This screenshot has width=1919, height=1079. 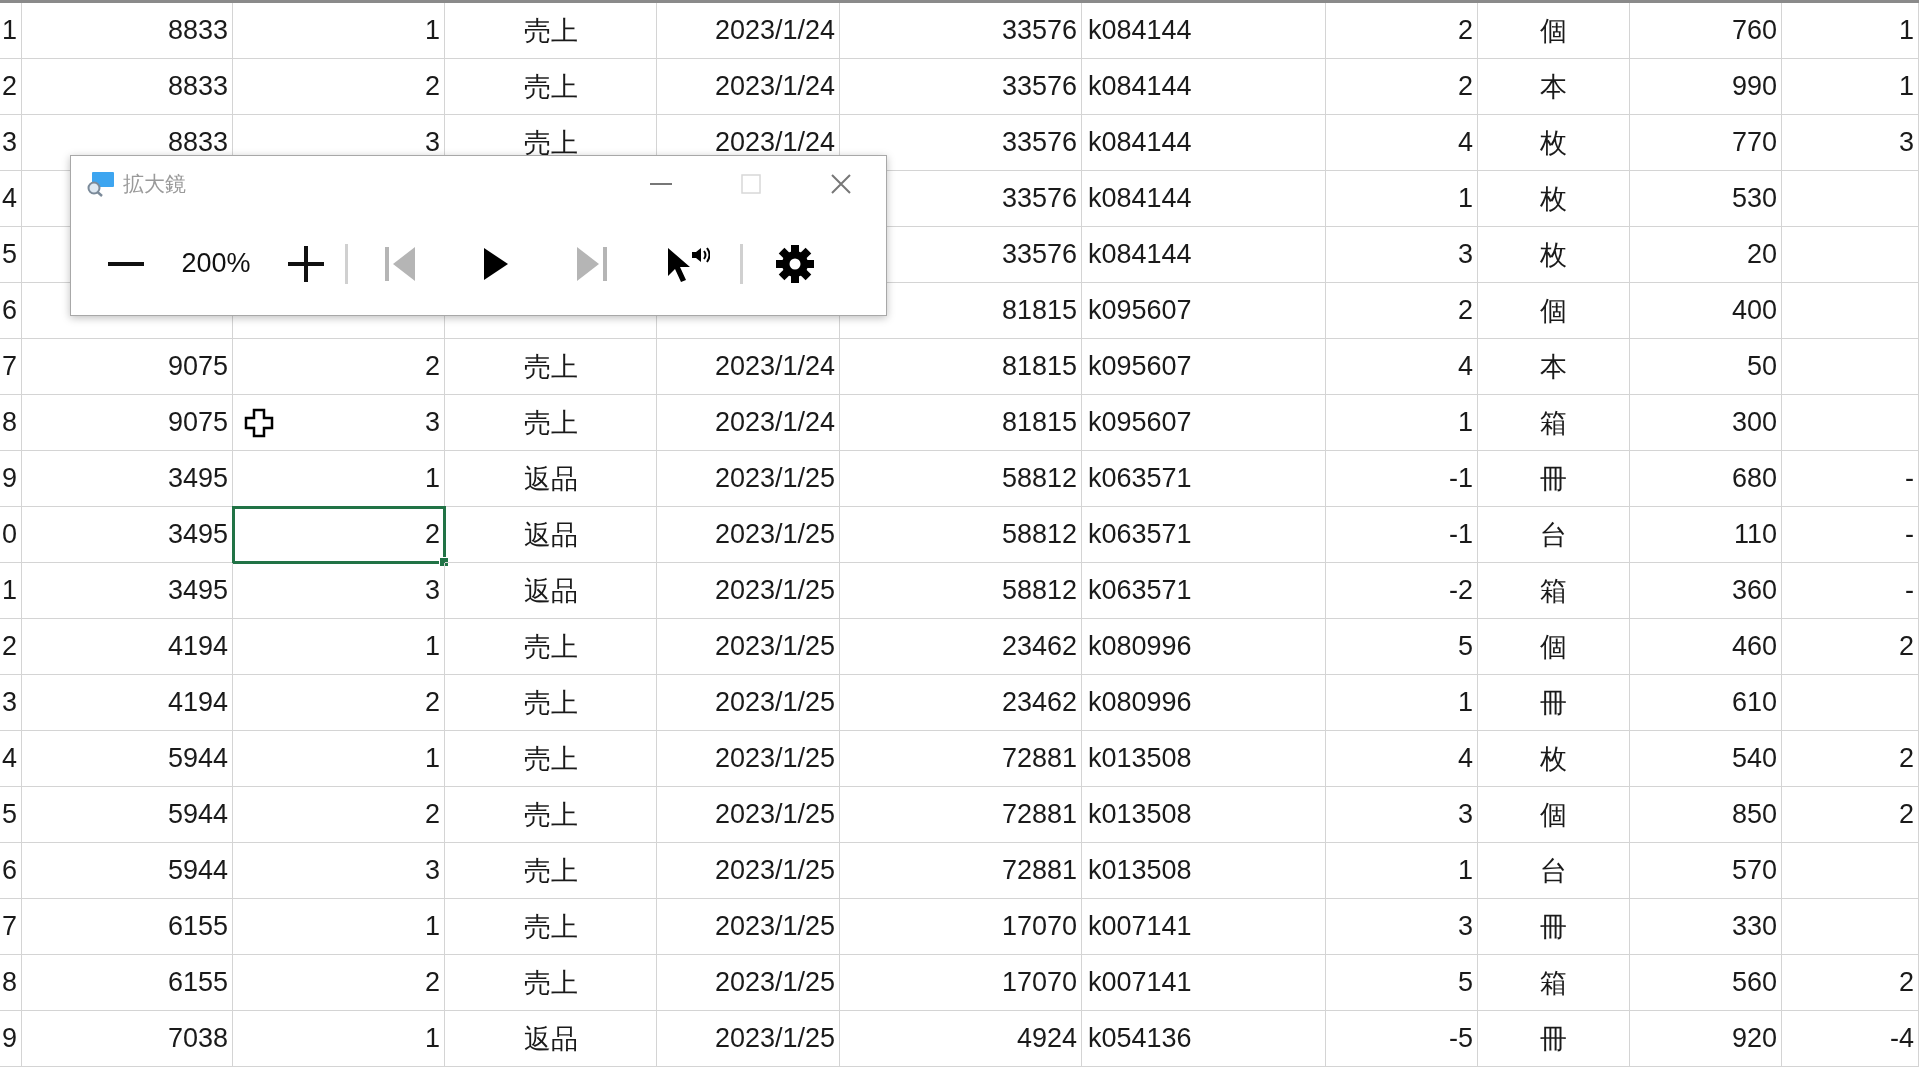 What do you see at coordinates (961, 983) in the screenshot?
I see `table-cell: 17070` at bounding box center [961, 983].